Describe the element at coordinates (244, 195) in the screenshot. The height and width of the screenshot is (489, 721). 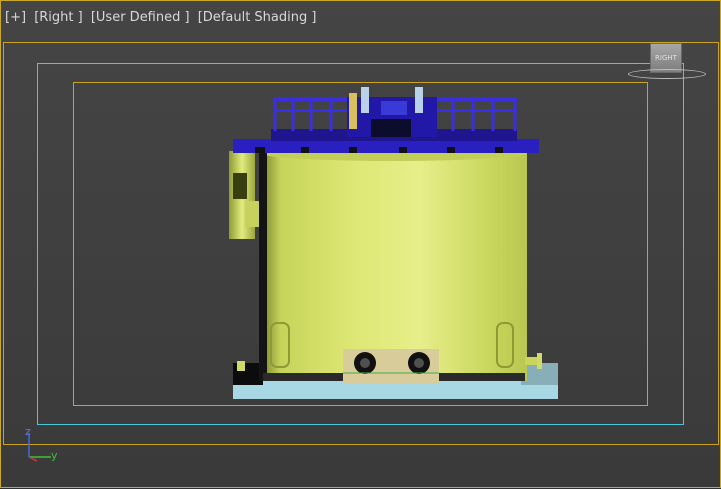
I see `side-pipe` at that location.